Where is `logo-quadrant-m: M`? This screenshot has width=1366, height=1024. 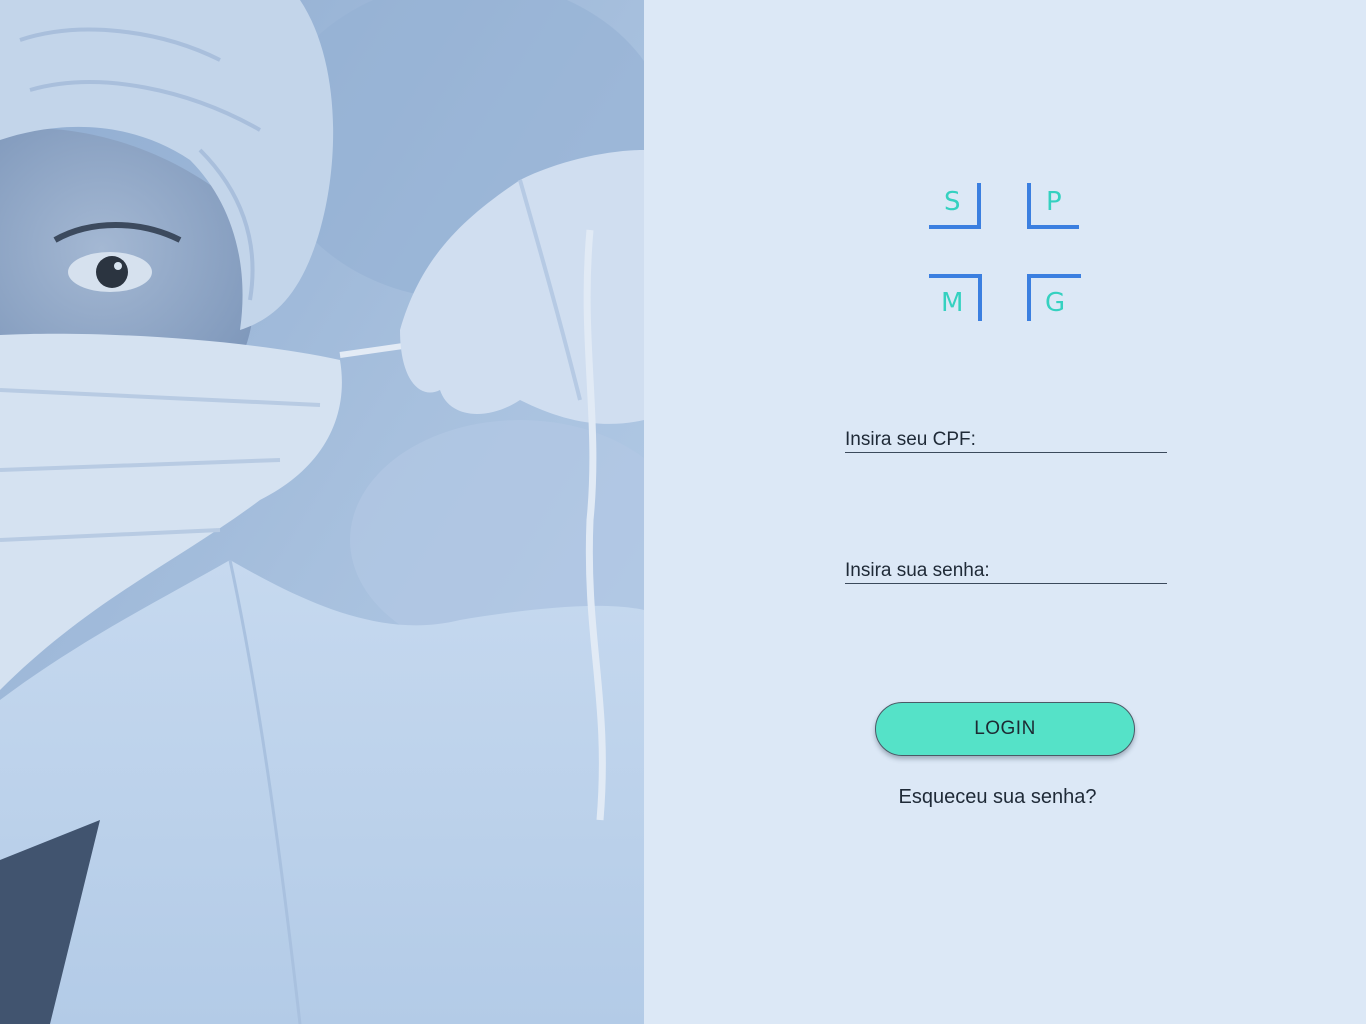 logo-quadrant-m: M is located at coordinates (955, 297).